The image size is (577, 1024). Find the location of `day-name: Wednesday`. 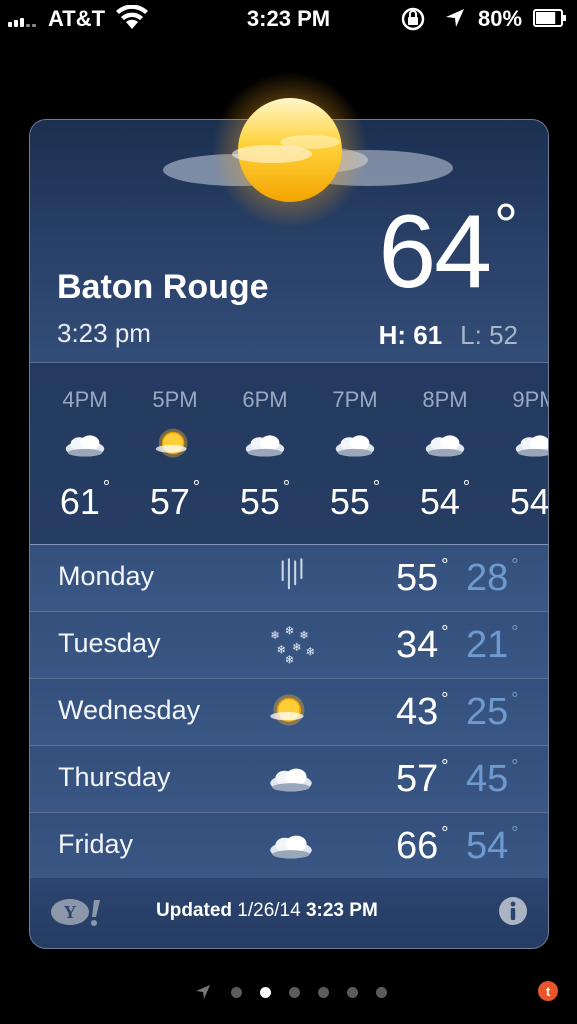

day-name: Wednesday is located at coordinates (129, 710).